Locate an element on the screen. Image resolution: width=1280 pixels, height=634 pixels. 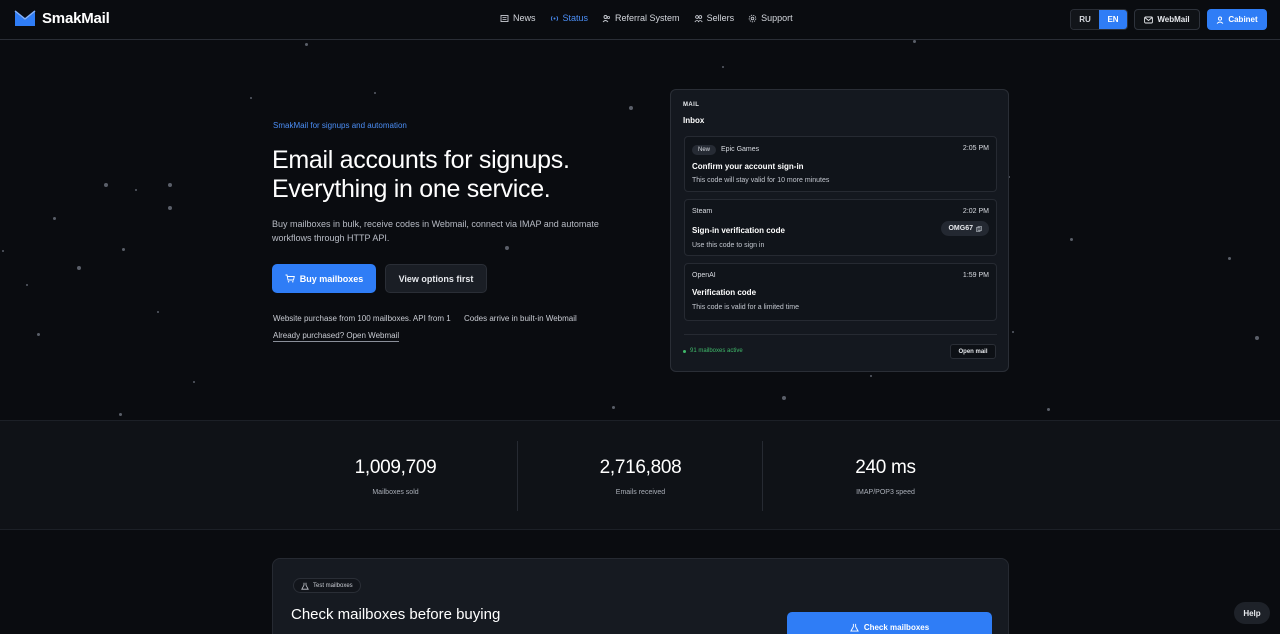
stat-imap-speed: 240 ms IMAP/POP3 speed is located at coordinates (885, 476).